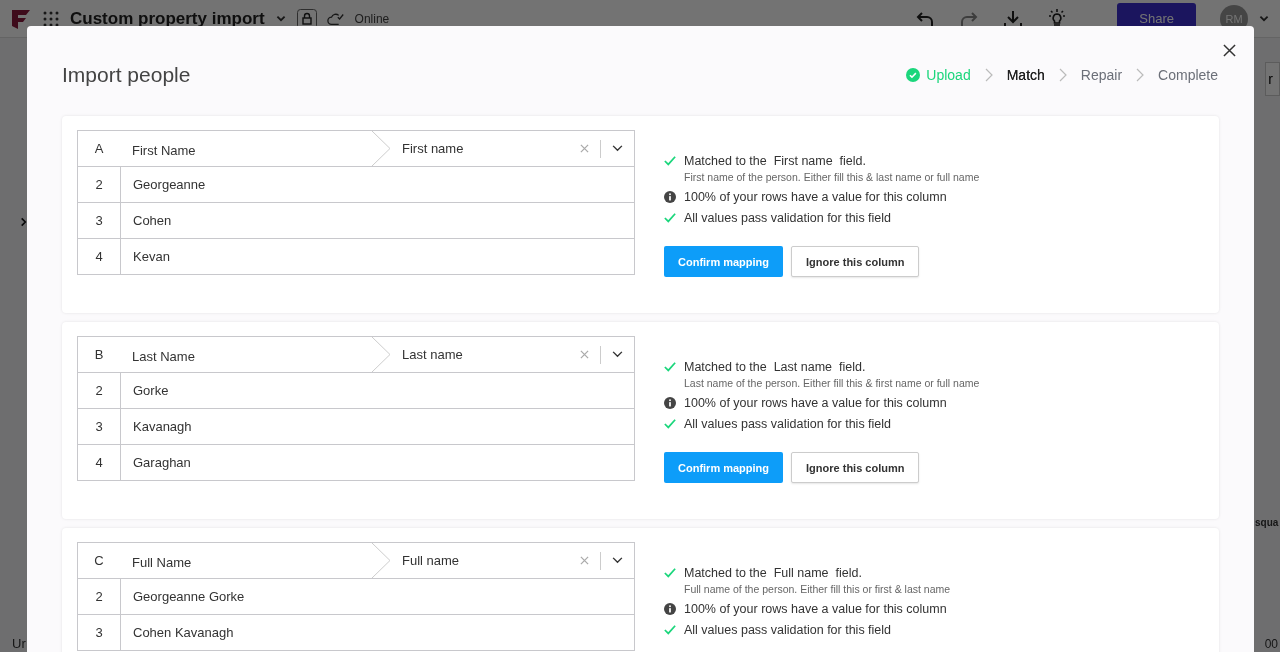 Image resolution: width=1280 pixels, height=652 pixels. I want to click on table-cell-text: Cohen Kavanagh, so click(183, 632).